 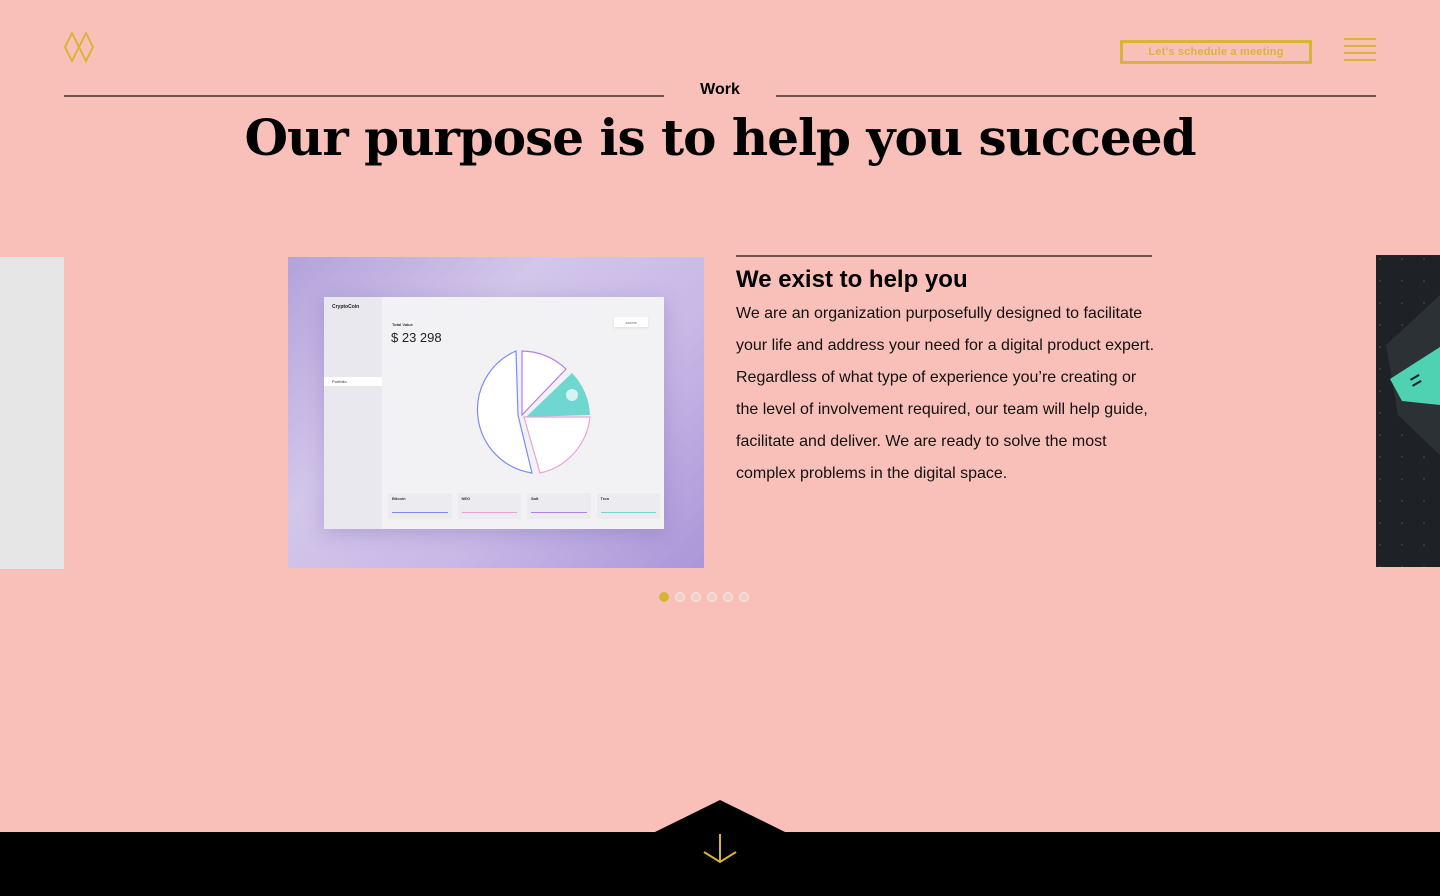 What do you see at coordinates (489, 506) in the screenshot?
I see `ticker-card: NEO` at bounding box center [489, 506].